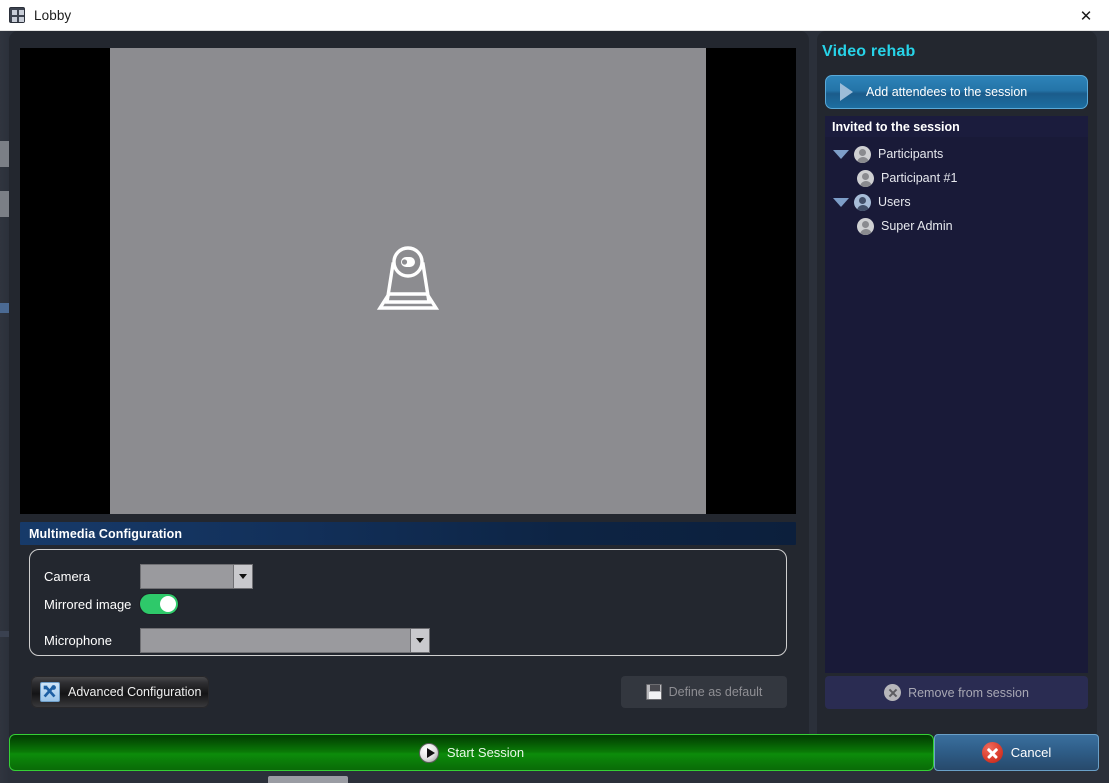 The image size is (1109, 783). Describe the element at coordinates (408, 278) in the screenshot. I see `laptop-webcam-icon` at that location.